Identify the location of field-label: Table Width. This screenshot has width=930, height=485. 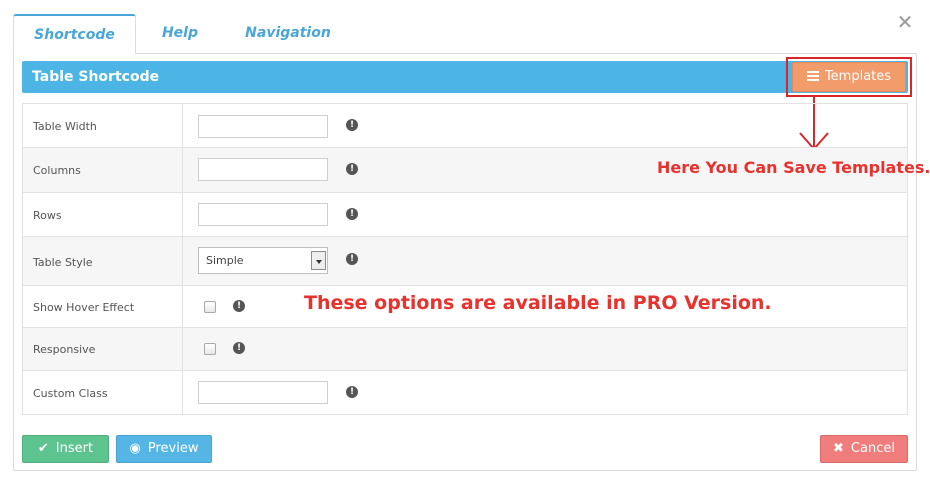
(65, 126).